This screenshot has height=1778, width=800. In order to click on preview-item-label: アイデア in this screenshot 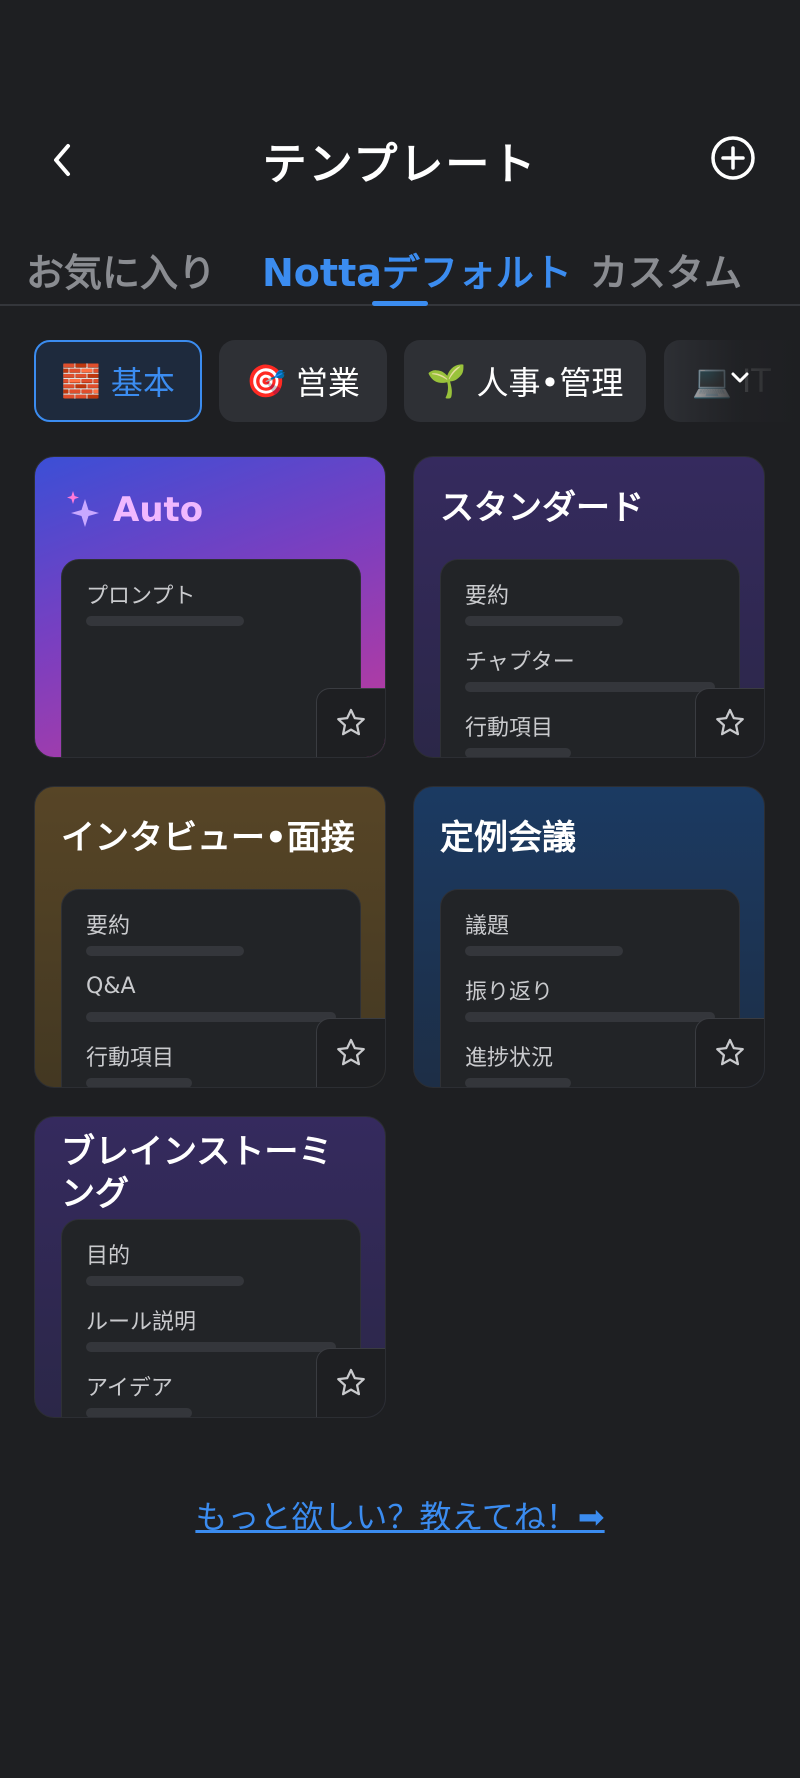, I will do `click(129, 1388)`.